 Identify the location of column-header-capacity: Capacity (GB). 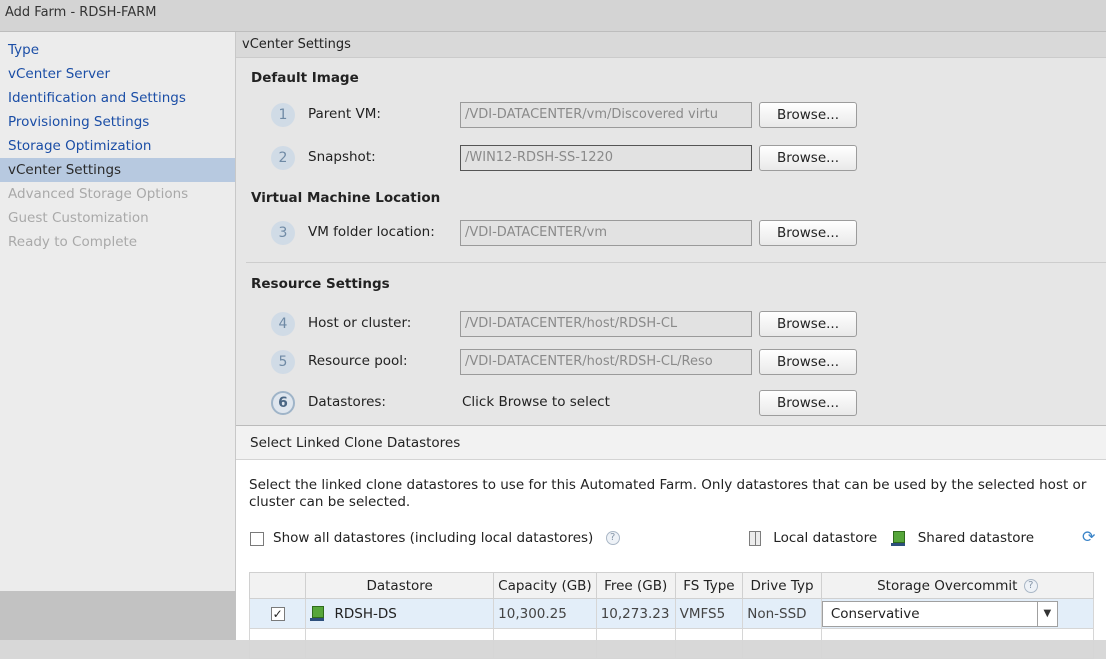
(545, 585).